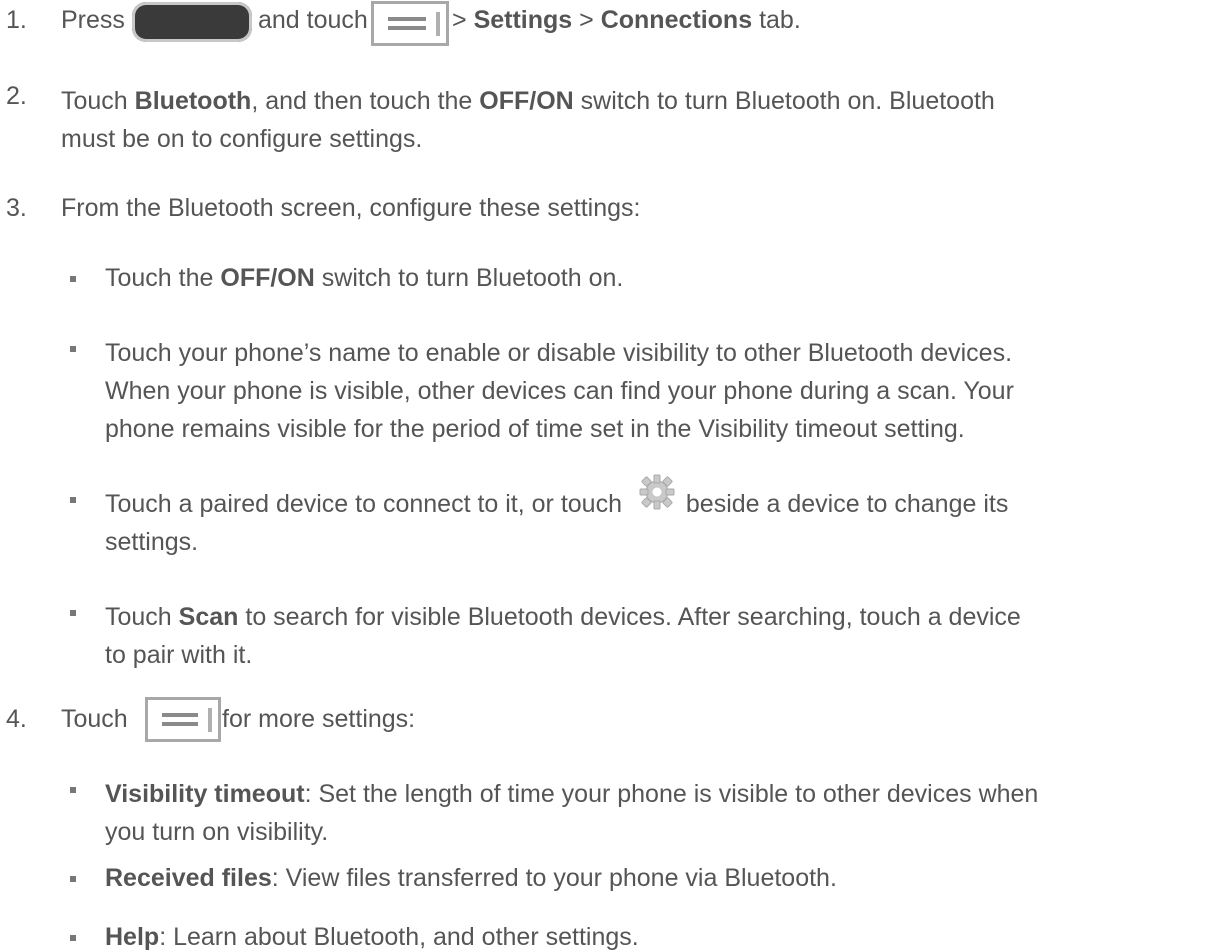  Describe the element at coordinates (16, 20) in the screenshot. I see `step-1-number: 1.` at that location.